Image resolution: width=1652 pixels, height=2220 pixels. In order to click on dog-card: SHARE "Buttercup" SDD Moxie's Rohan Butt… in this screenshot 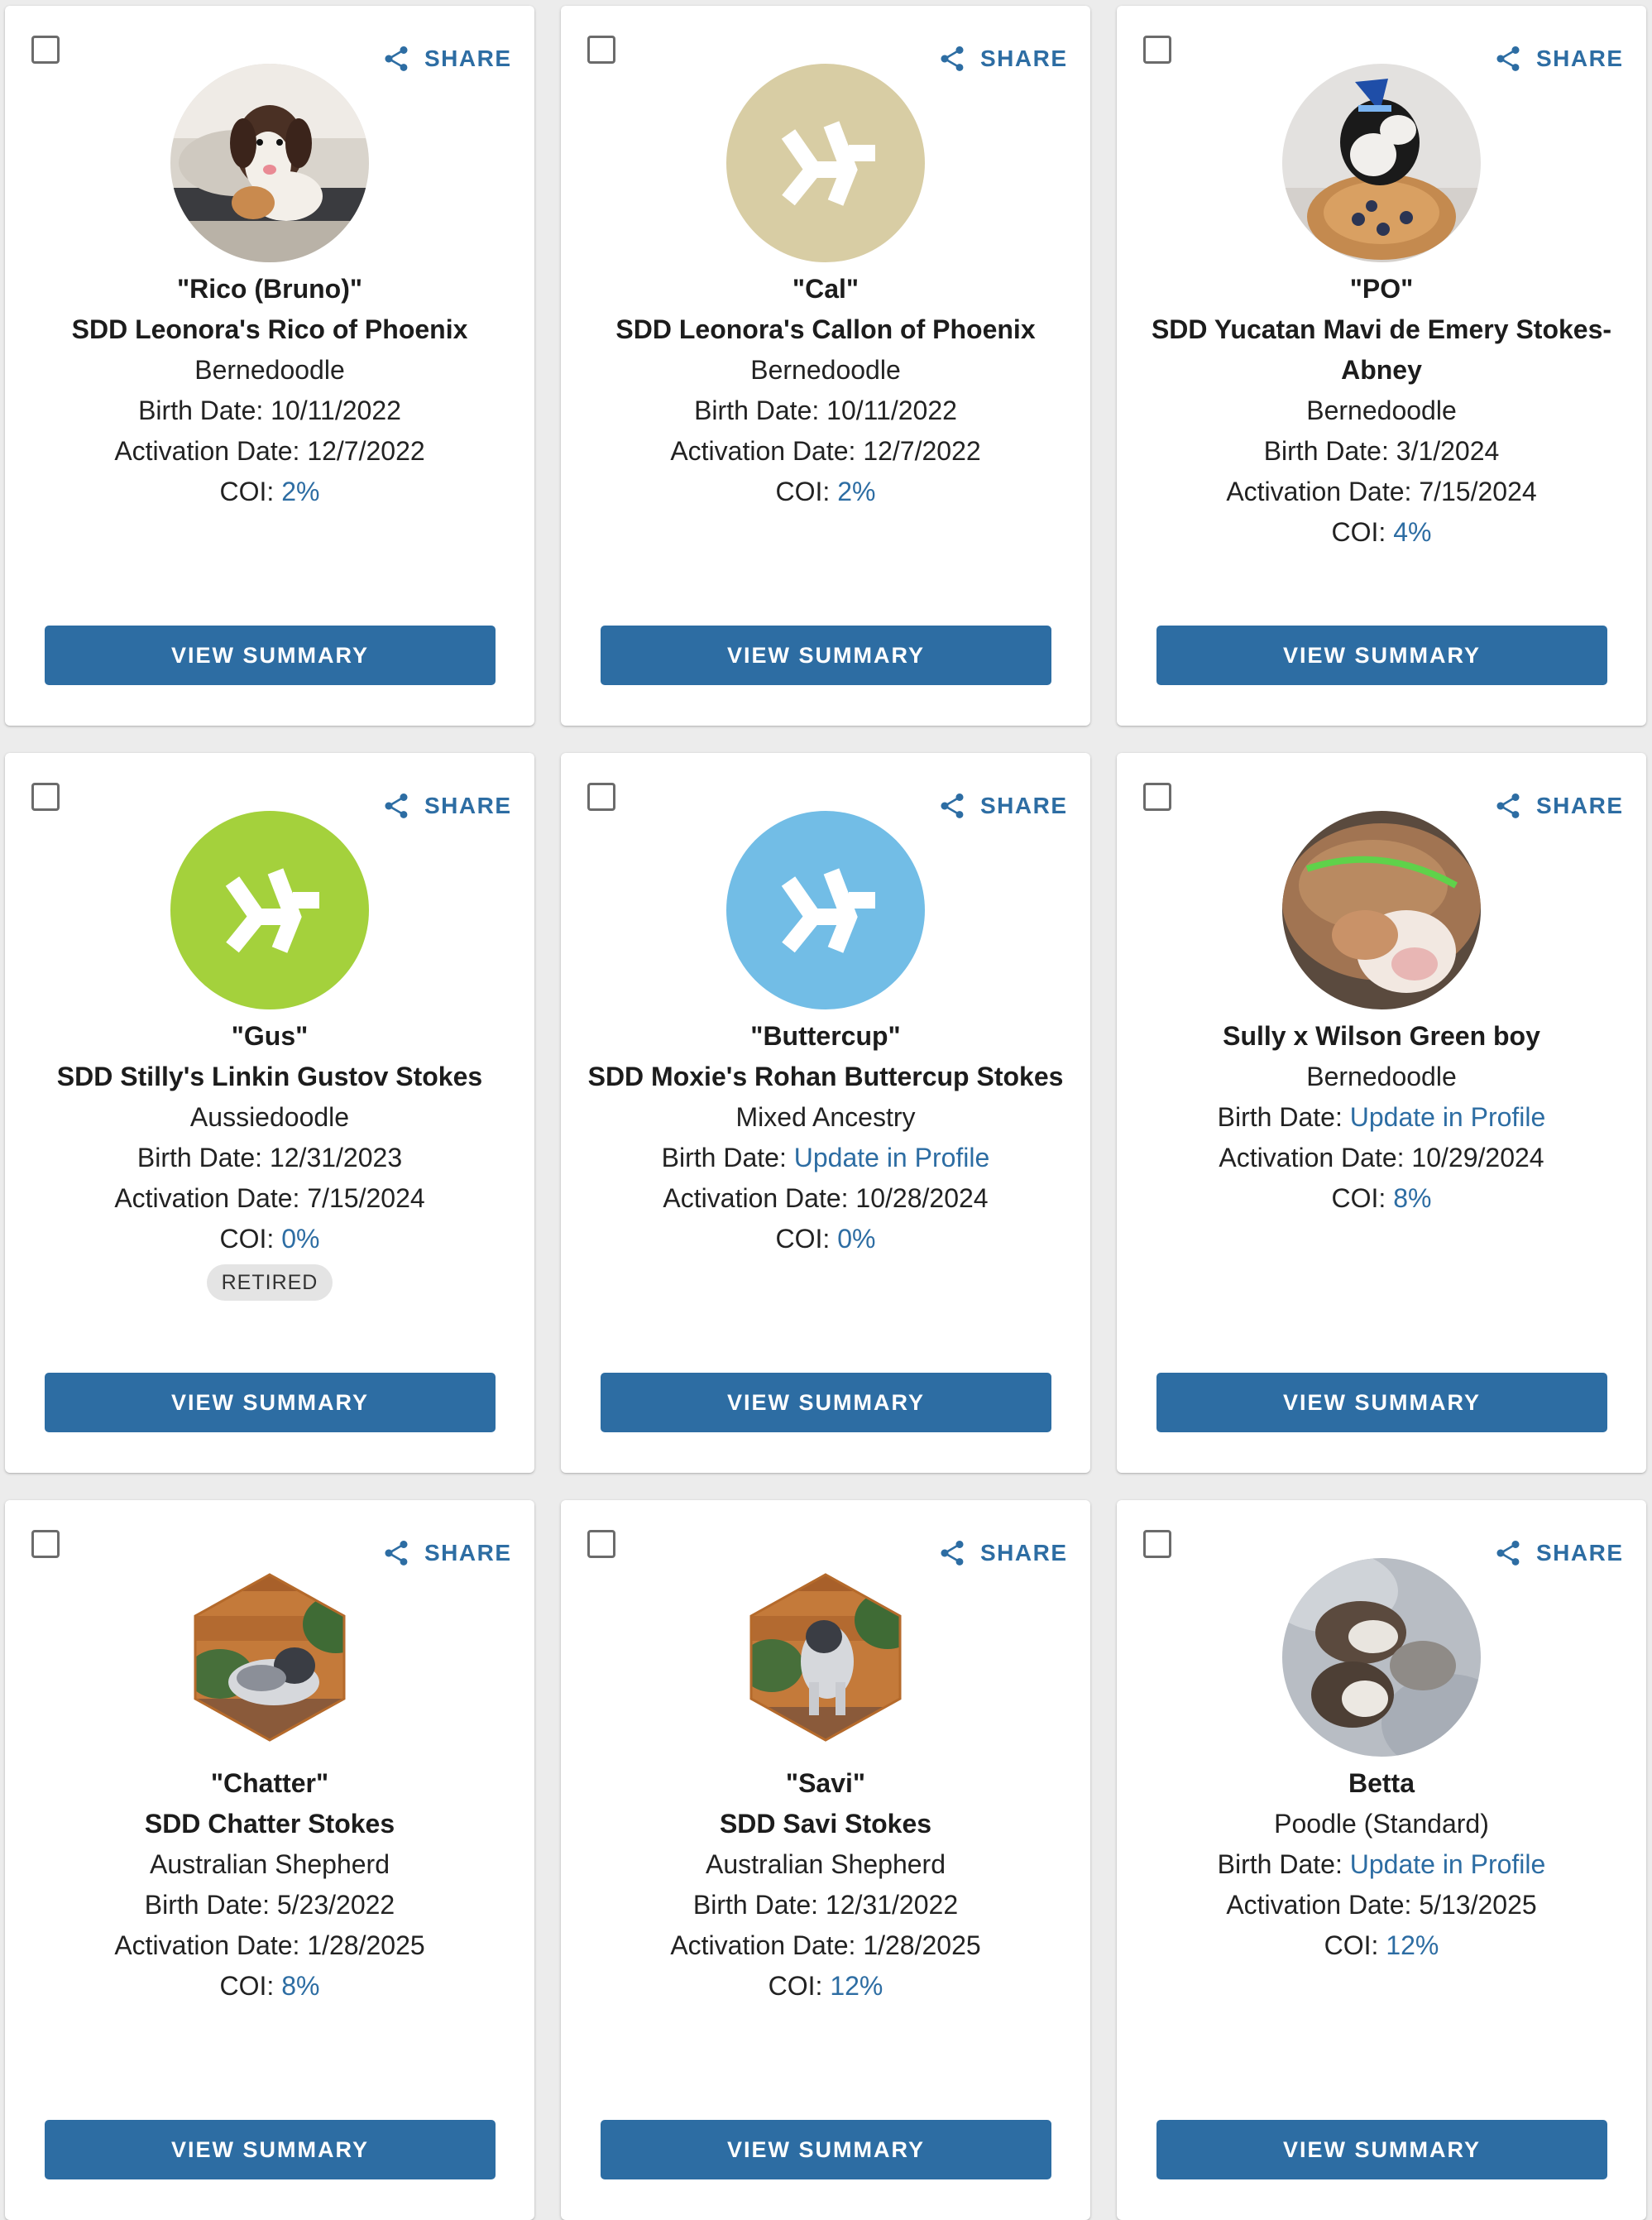, I will do `click(825, 1113)`.